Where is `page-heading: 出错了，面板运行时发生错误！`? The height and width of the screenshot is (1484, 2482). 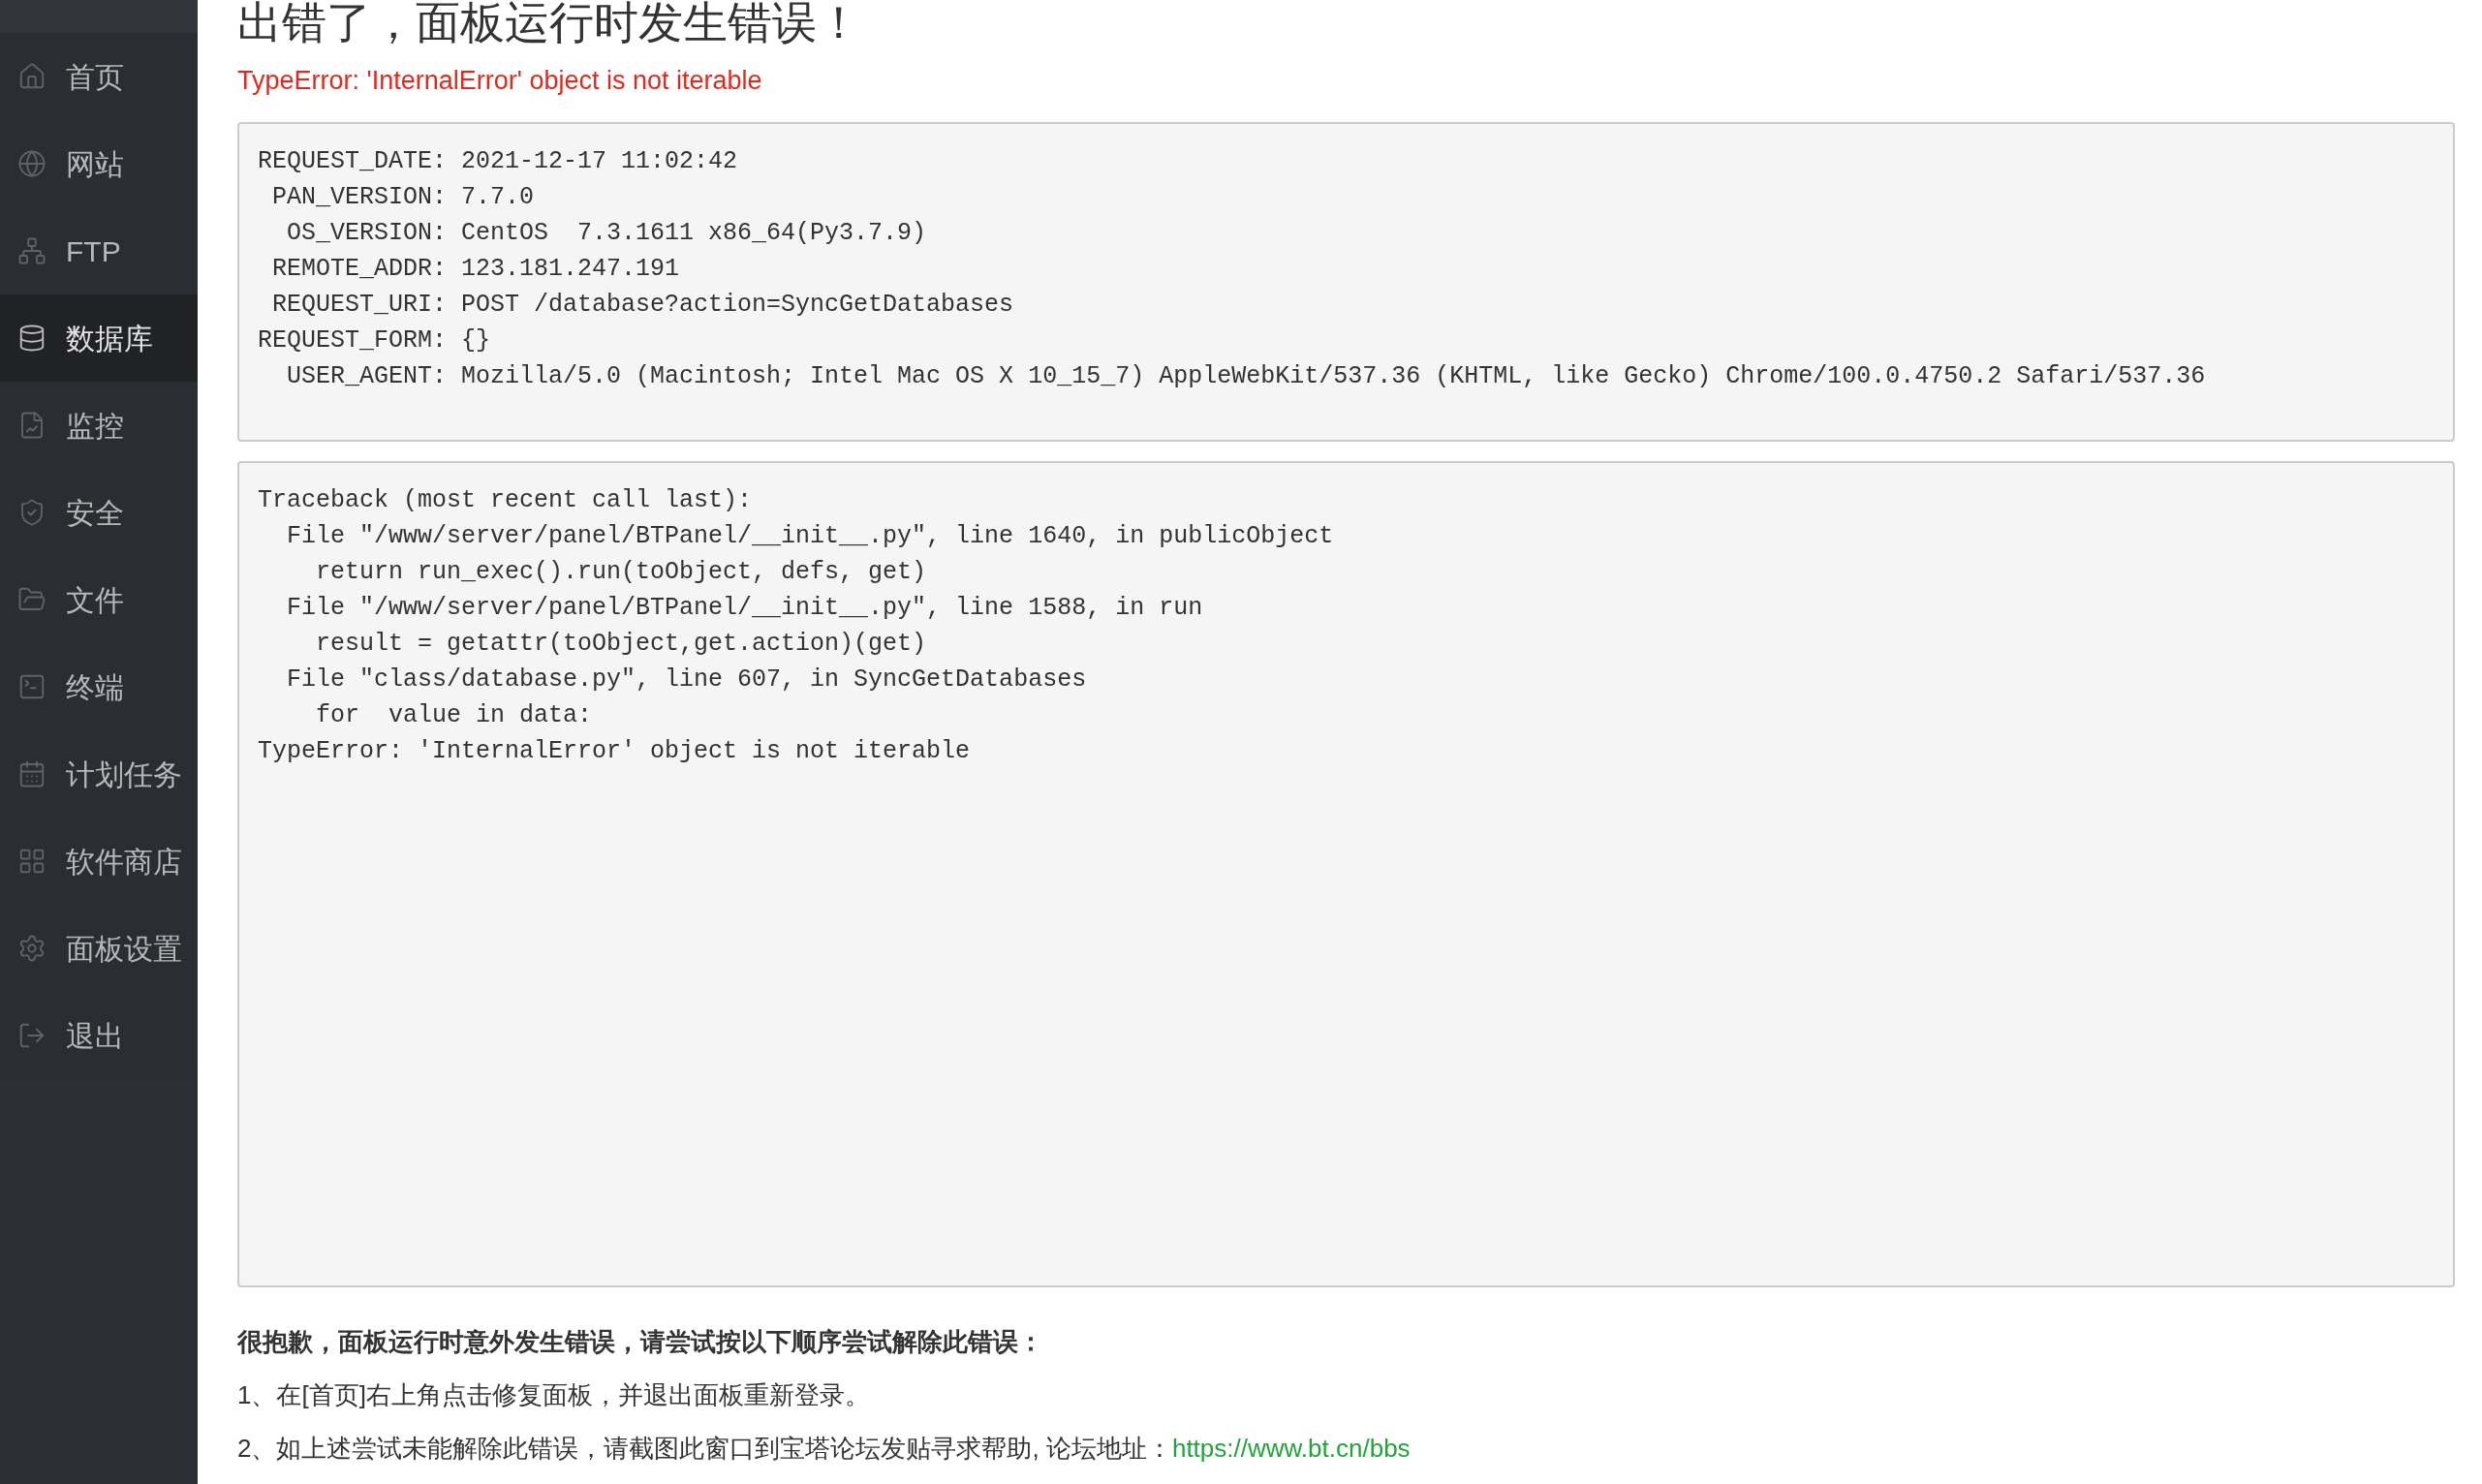 page-heading: 出错了，面板运行时发生错误！ is located at coordinates (549, 22).